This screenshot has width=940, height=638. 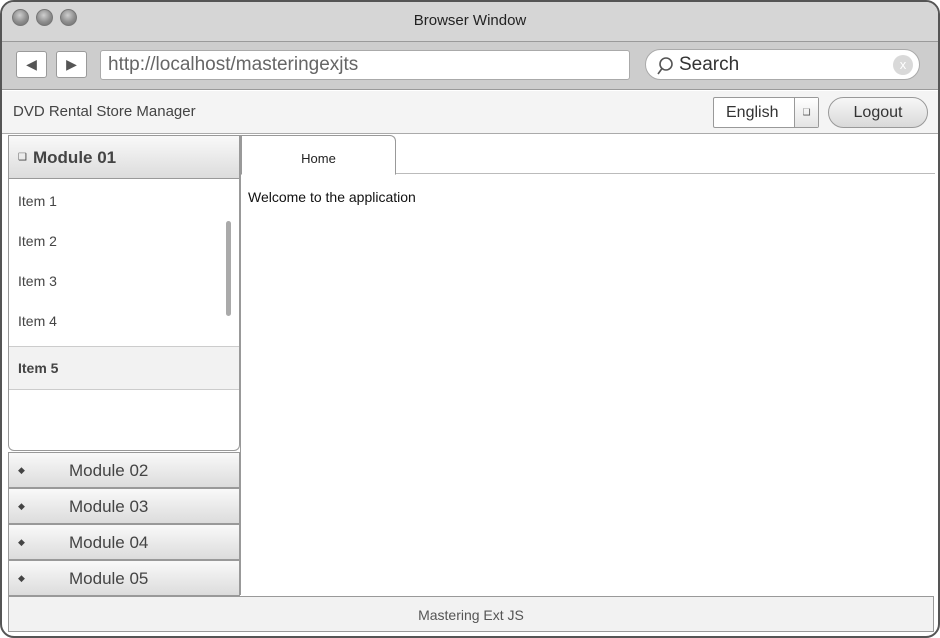 What do you see at coordinates (37, 321) in the screenshot?
I see `list-item: Item 4` at bounding box center [37, 321].